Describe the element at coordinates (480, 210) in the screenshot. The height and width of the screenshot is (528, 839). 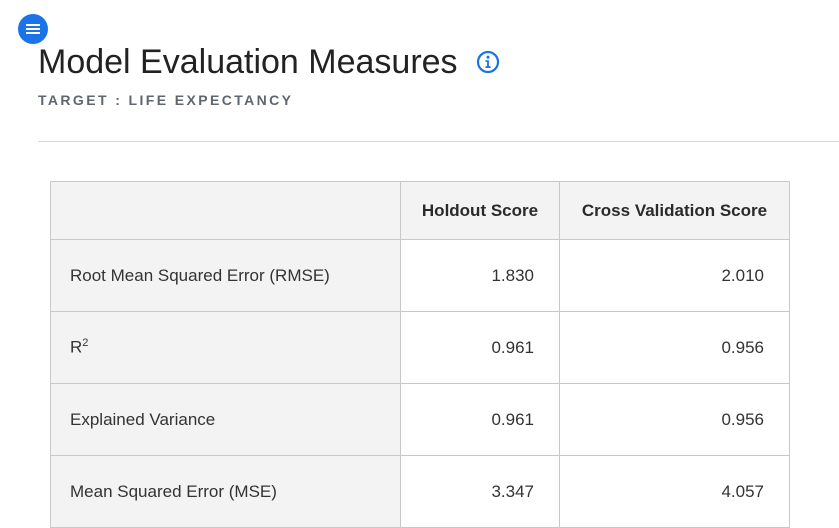
I see `column-header-holdout: Holdout Score` at that location.